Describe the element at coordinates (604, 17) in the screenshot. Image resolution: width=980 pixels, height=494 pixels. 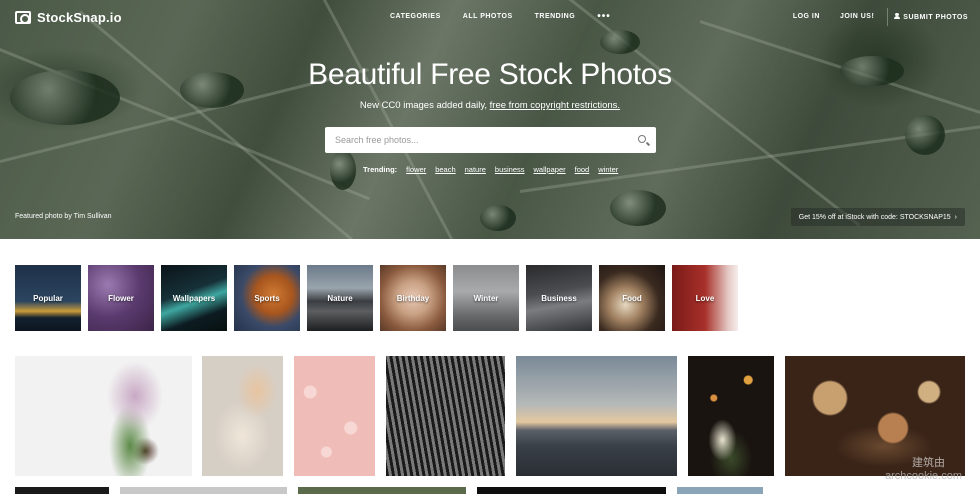
I see `more-icon: •••` at that location.